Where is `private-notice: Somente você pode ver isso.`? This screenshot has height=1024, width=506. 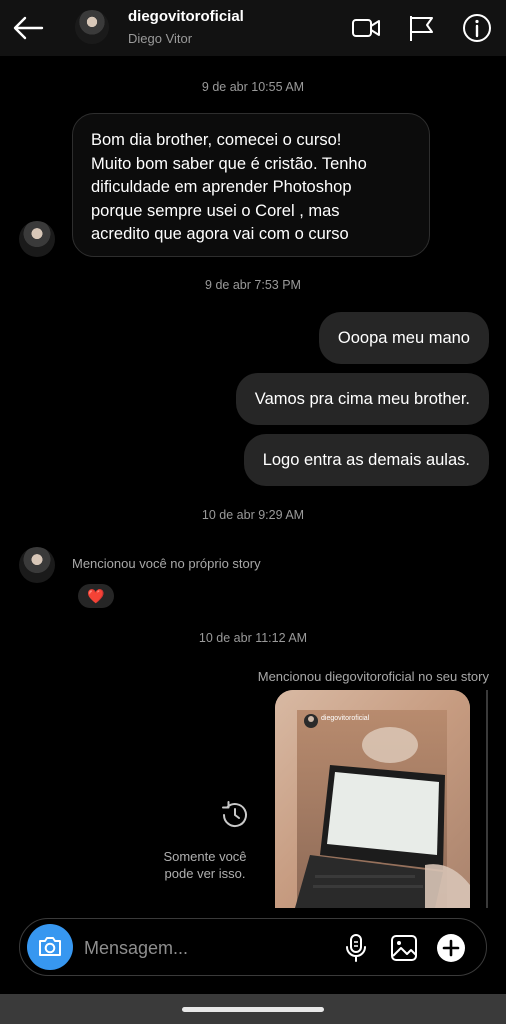 private-notice: Somente você pode ver isso. is located at coordinates (205, 865).